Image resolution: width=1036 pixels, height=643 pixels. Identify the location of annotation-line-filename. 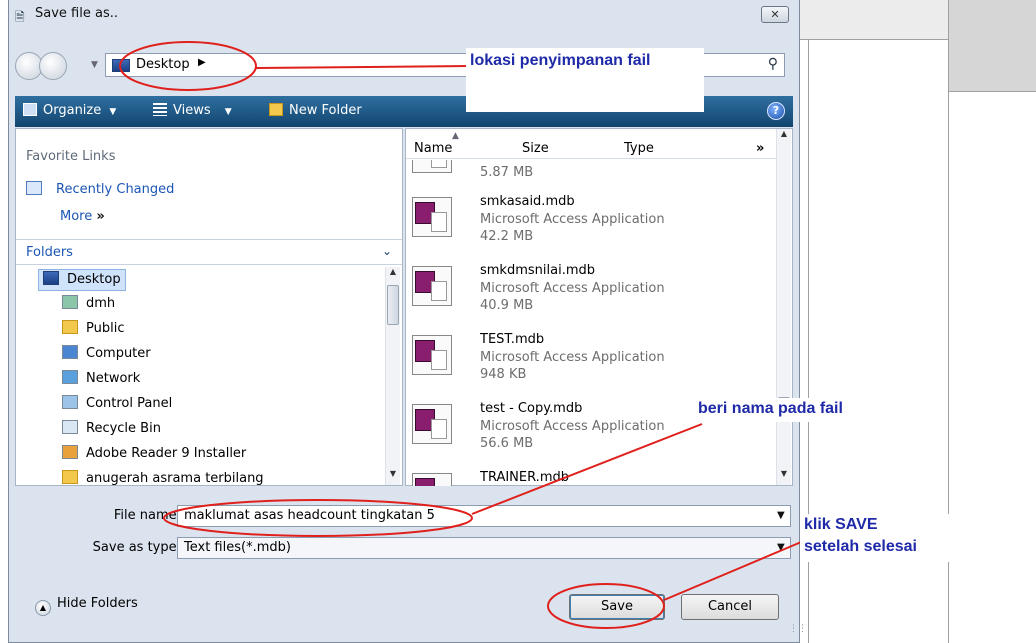
(587, 469).